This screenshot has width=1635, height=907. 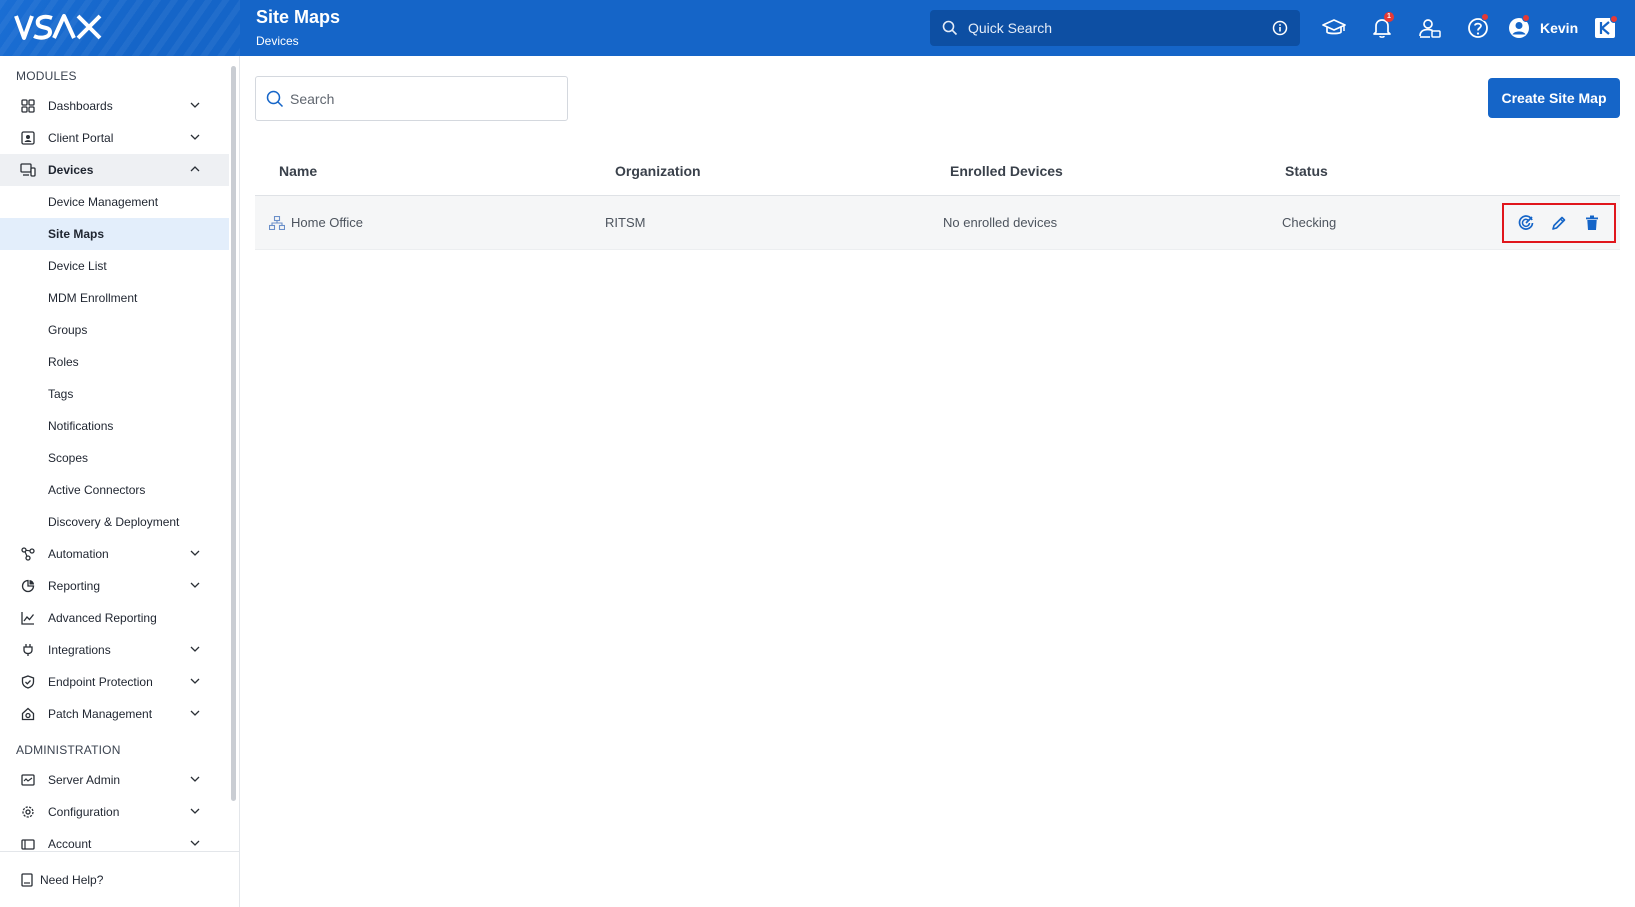 I want to click on row-name-cell: Home Office, so click(x=316, y=222).